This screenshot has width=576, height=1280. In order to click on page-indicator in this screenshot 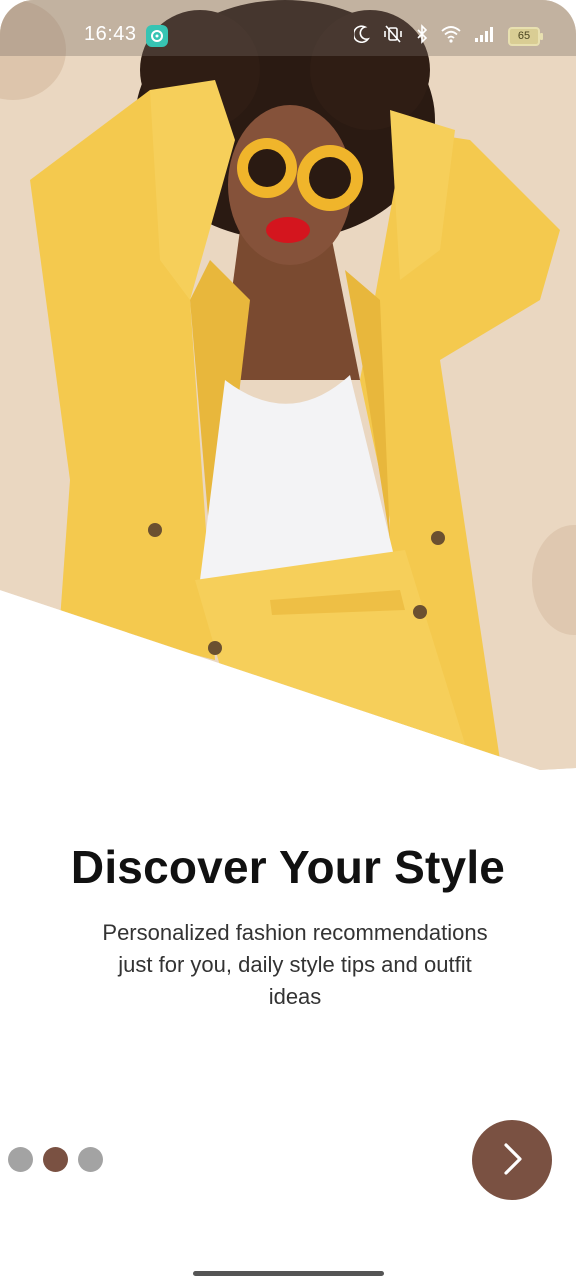, I will do `click(55, 1159)`.